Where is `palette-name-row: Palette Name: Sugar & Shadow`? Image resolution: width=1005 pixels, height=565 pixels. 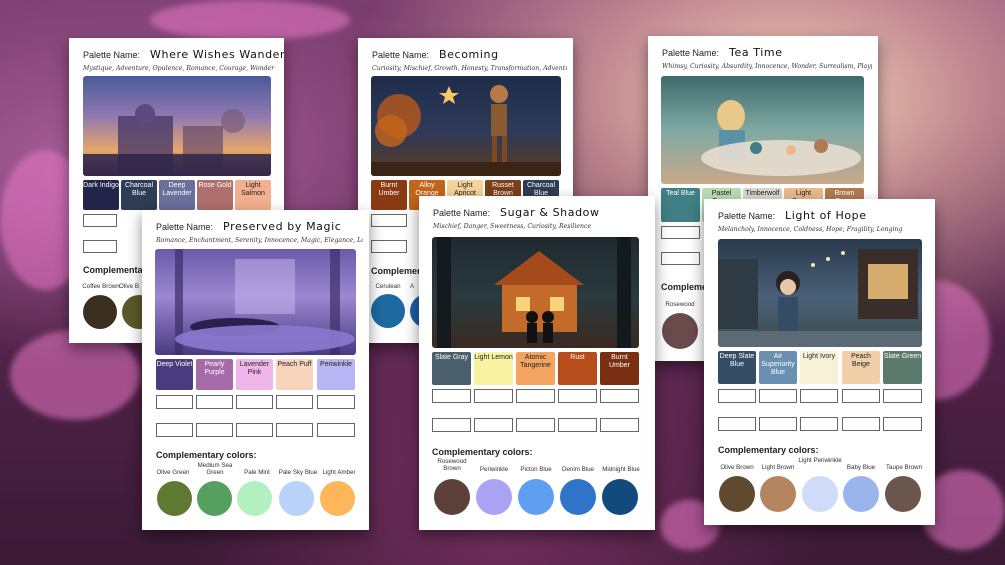
palette-name-row: Palette Name: Sugar & Shadow is located at coordinates (540, 212).